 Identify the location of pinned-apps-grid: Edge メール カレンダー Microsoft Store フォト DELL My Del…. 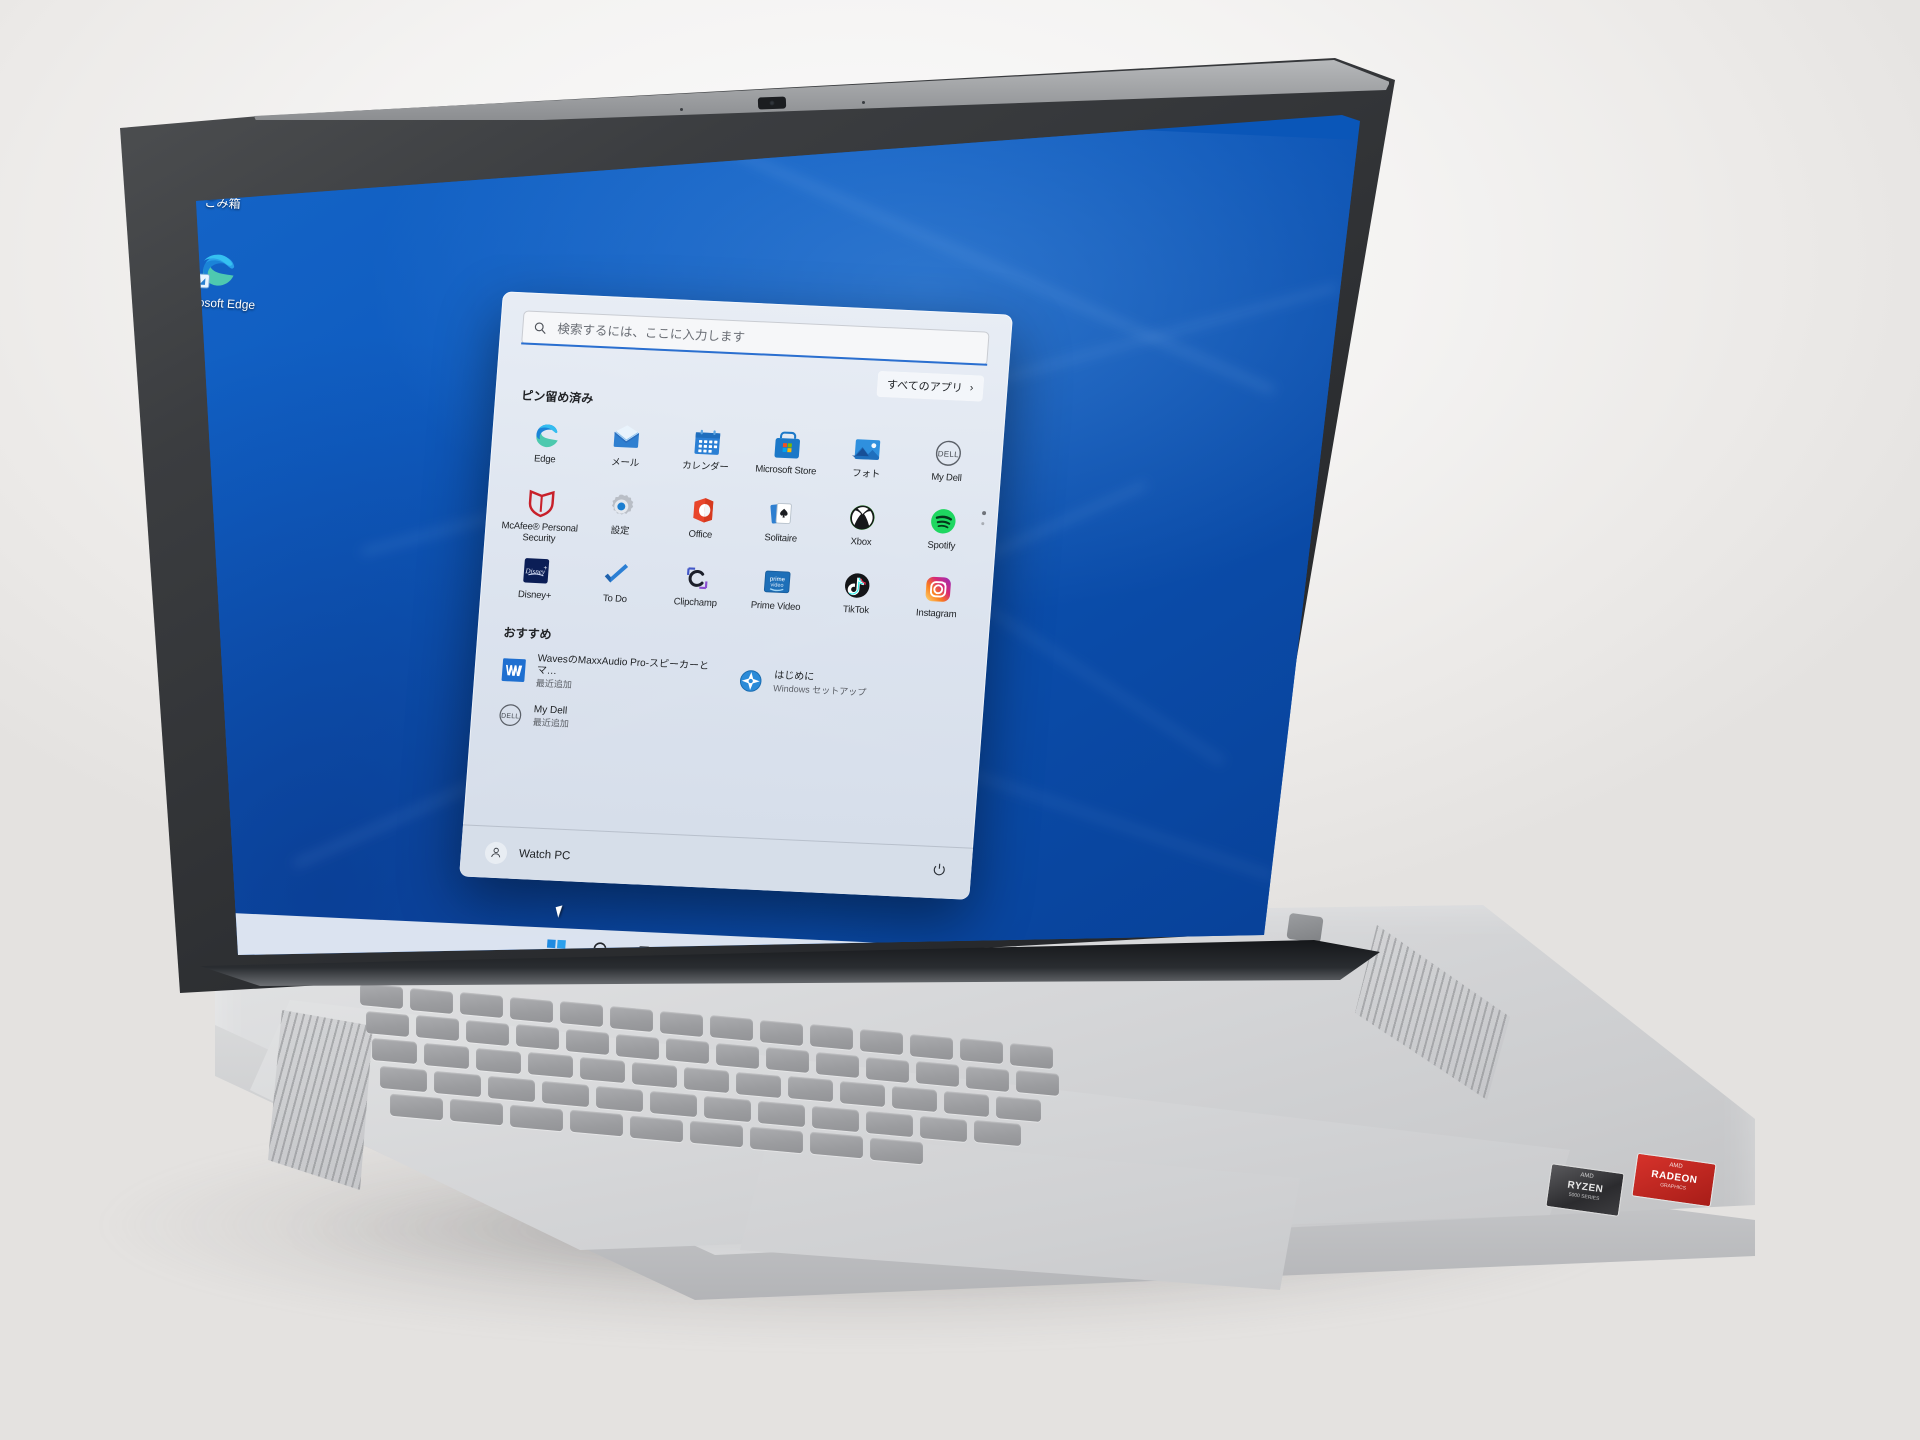
(741, 521).